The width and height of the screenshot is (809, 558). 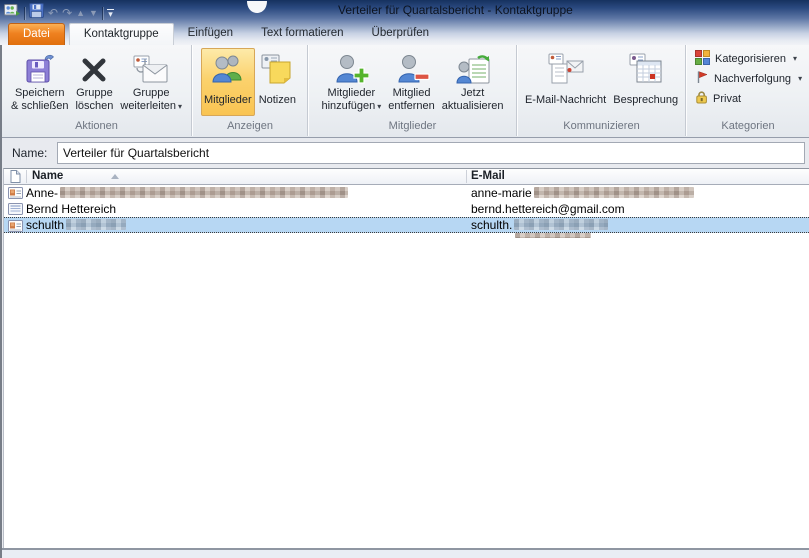 I want to click on undo-button: ↶, so click(x=53, y=13).